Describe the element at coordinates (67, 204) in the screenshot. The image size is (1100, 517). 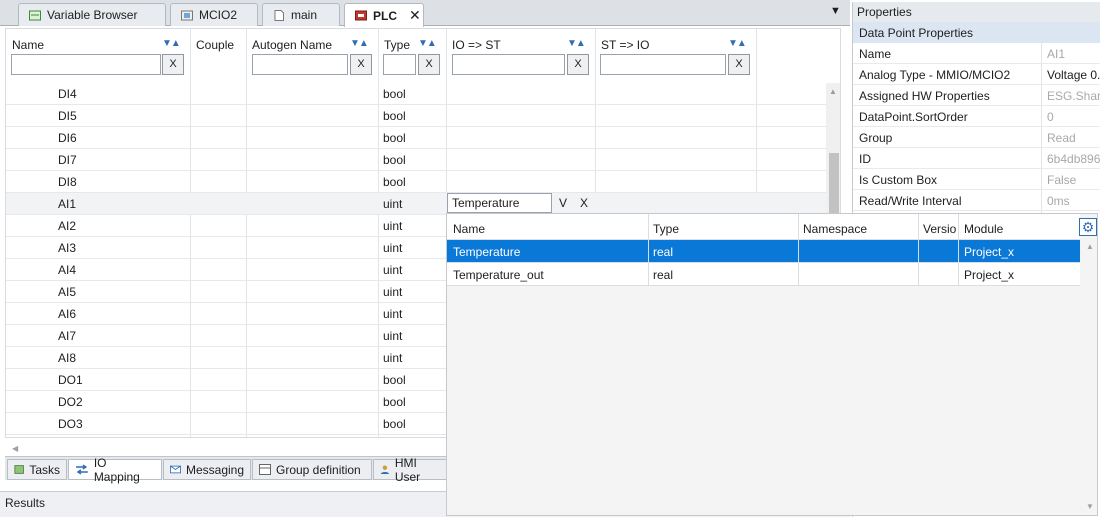
I see `row-name: AI1` at that location.